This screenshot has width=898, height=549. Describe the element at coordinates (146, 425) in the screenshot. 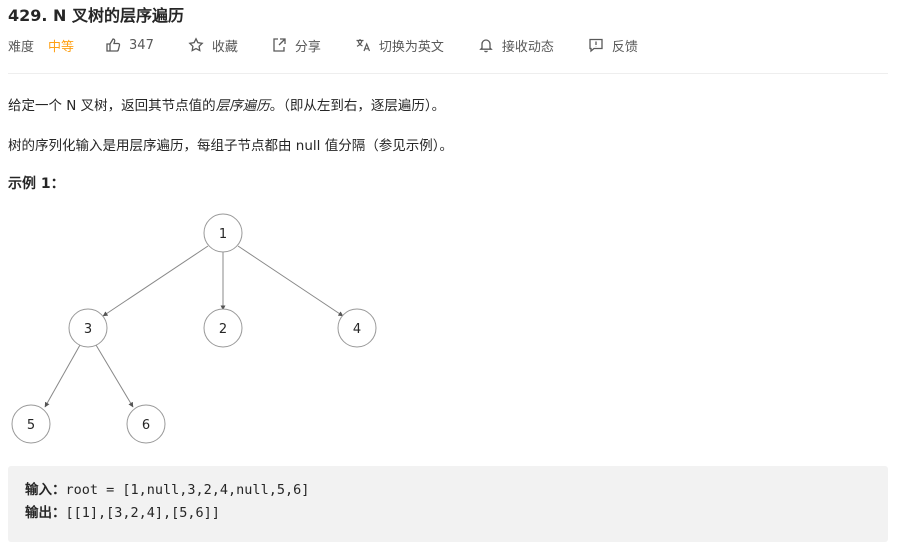

I see `tree-node-label: 6` at that location.